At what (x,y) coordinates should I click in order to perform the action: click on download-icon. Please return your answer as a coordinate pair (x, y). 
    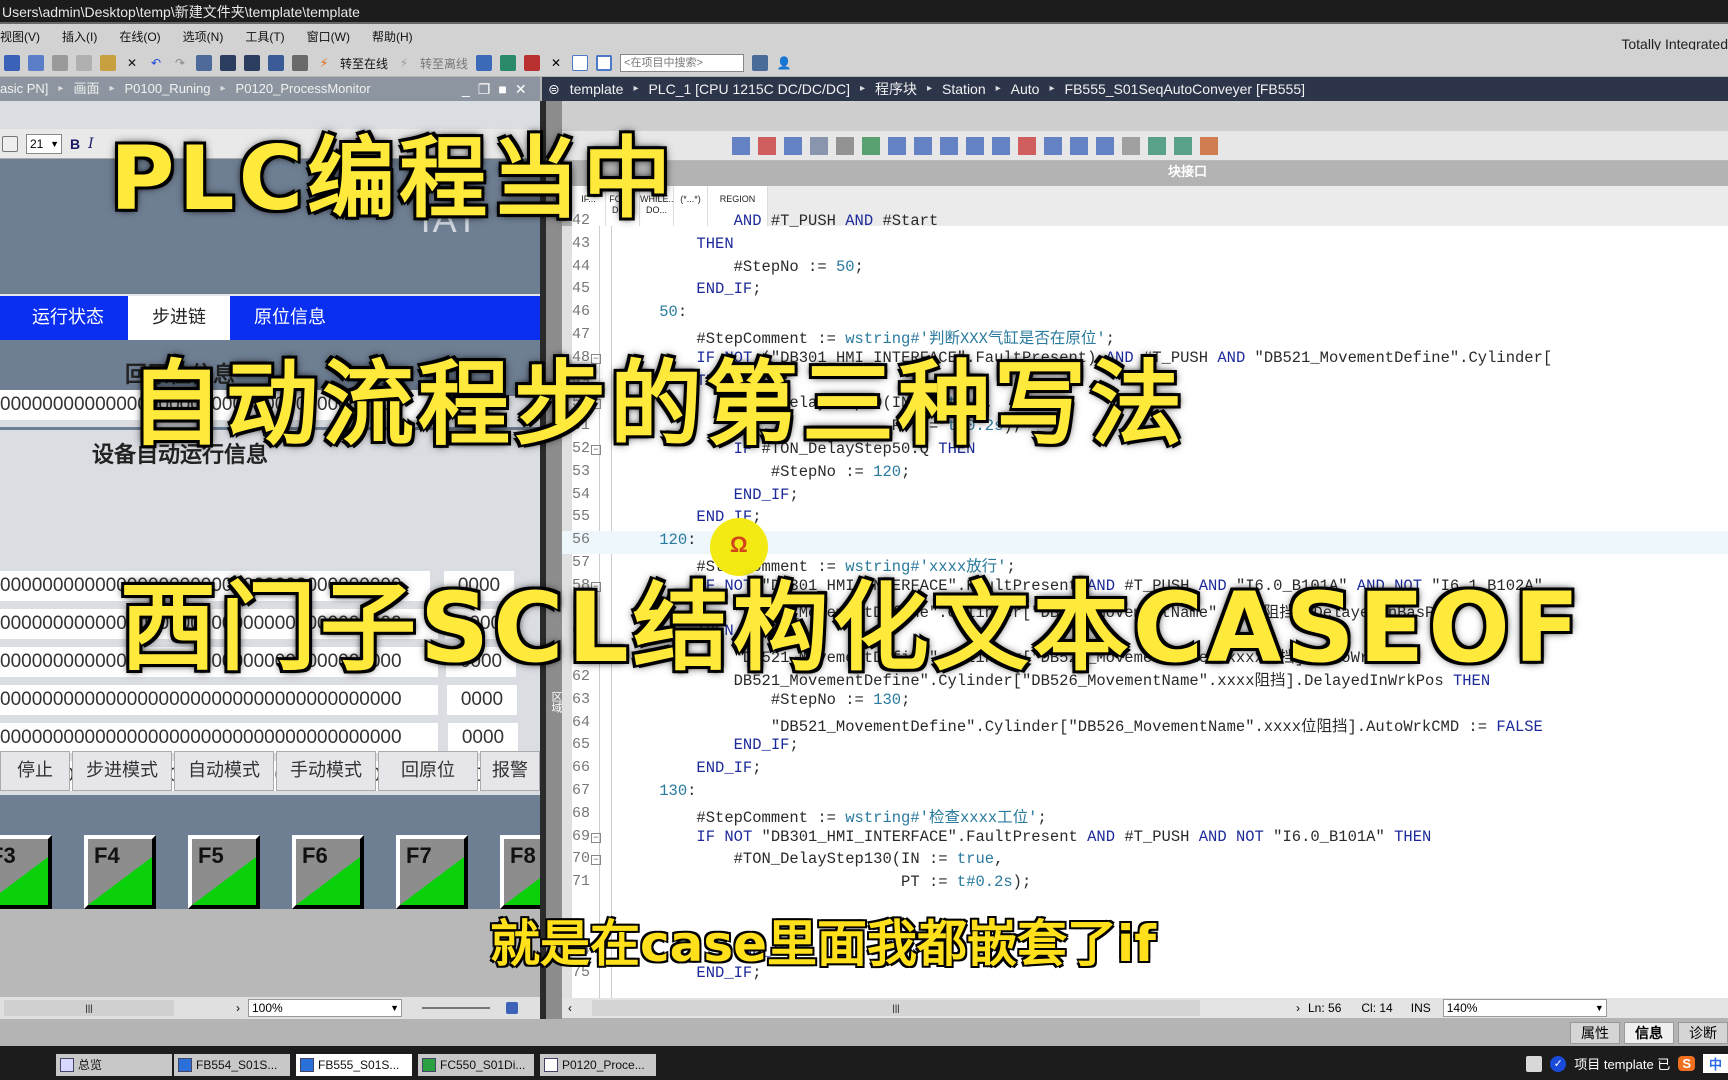
    Looking at the image, I should click on (228, 63).